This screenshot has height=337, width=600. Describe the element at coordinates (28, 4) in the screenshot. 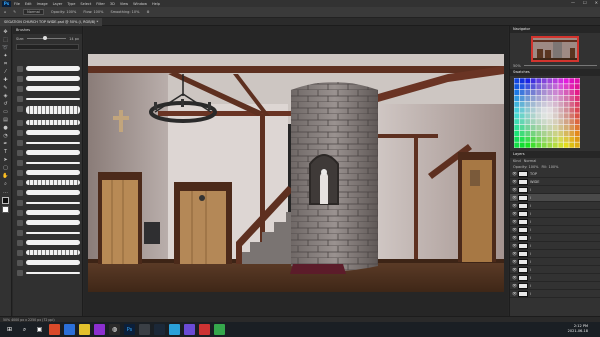

I see `menu-edit: Edit` at that location.